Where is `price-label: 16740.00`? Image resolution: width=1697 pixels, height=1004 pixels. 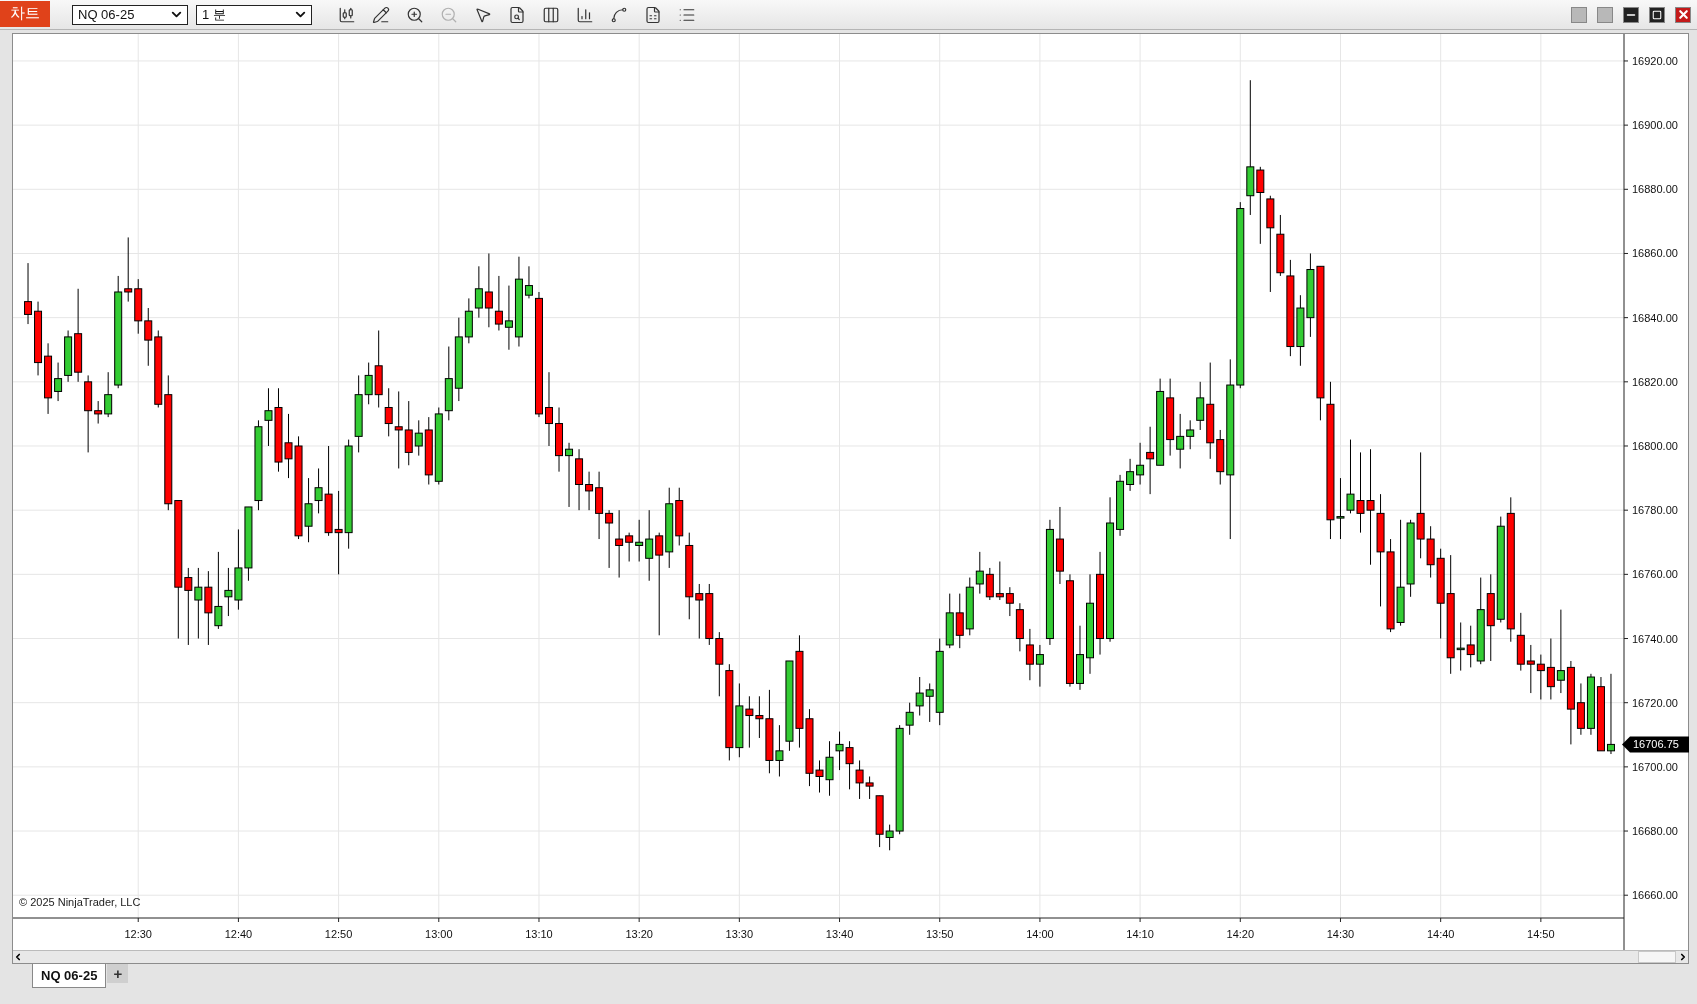
price-label: 16740.00 is located at coordinates (1655, 638).